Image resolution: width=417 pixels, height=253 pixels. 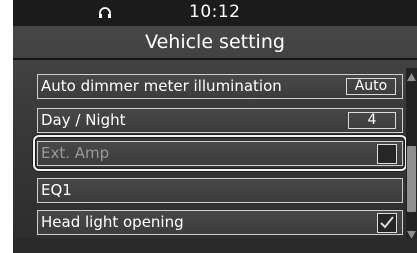 I want to click on setting-row-auto-dimmer: Auto dimmer meter illumination Auto, so click(x=220, y=86).